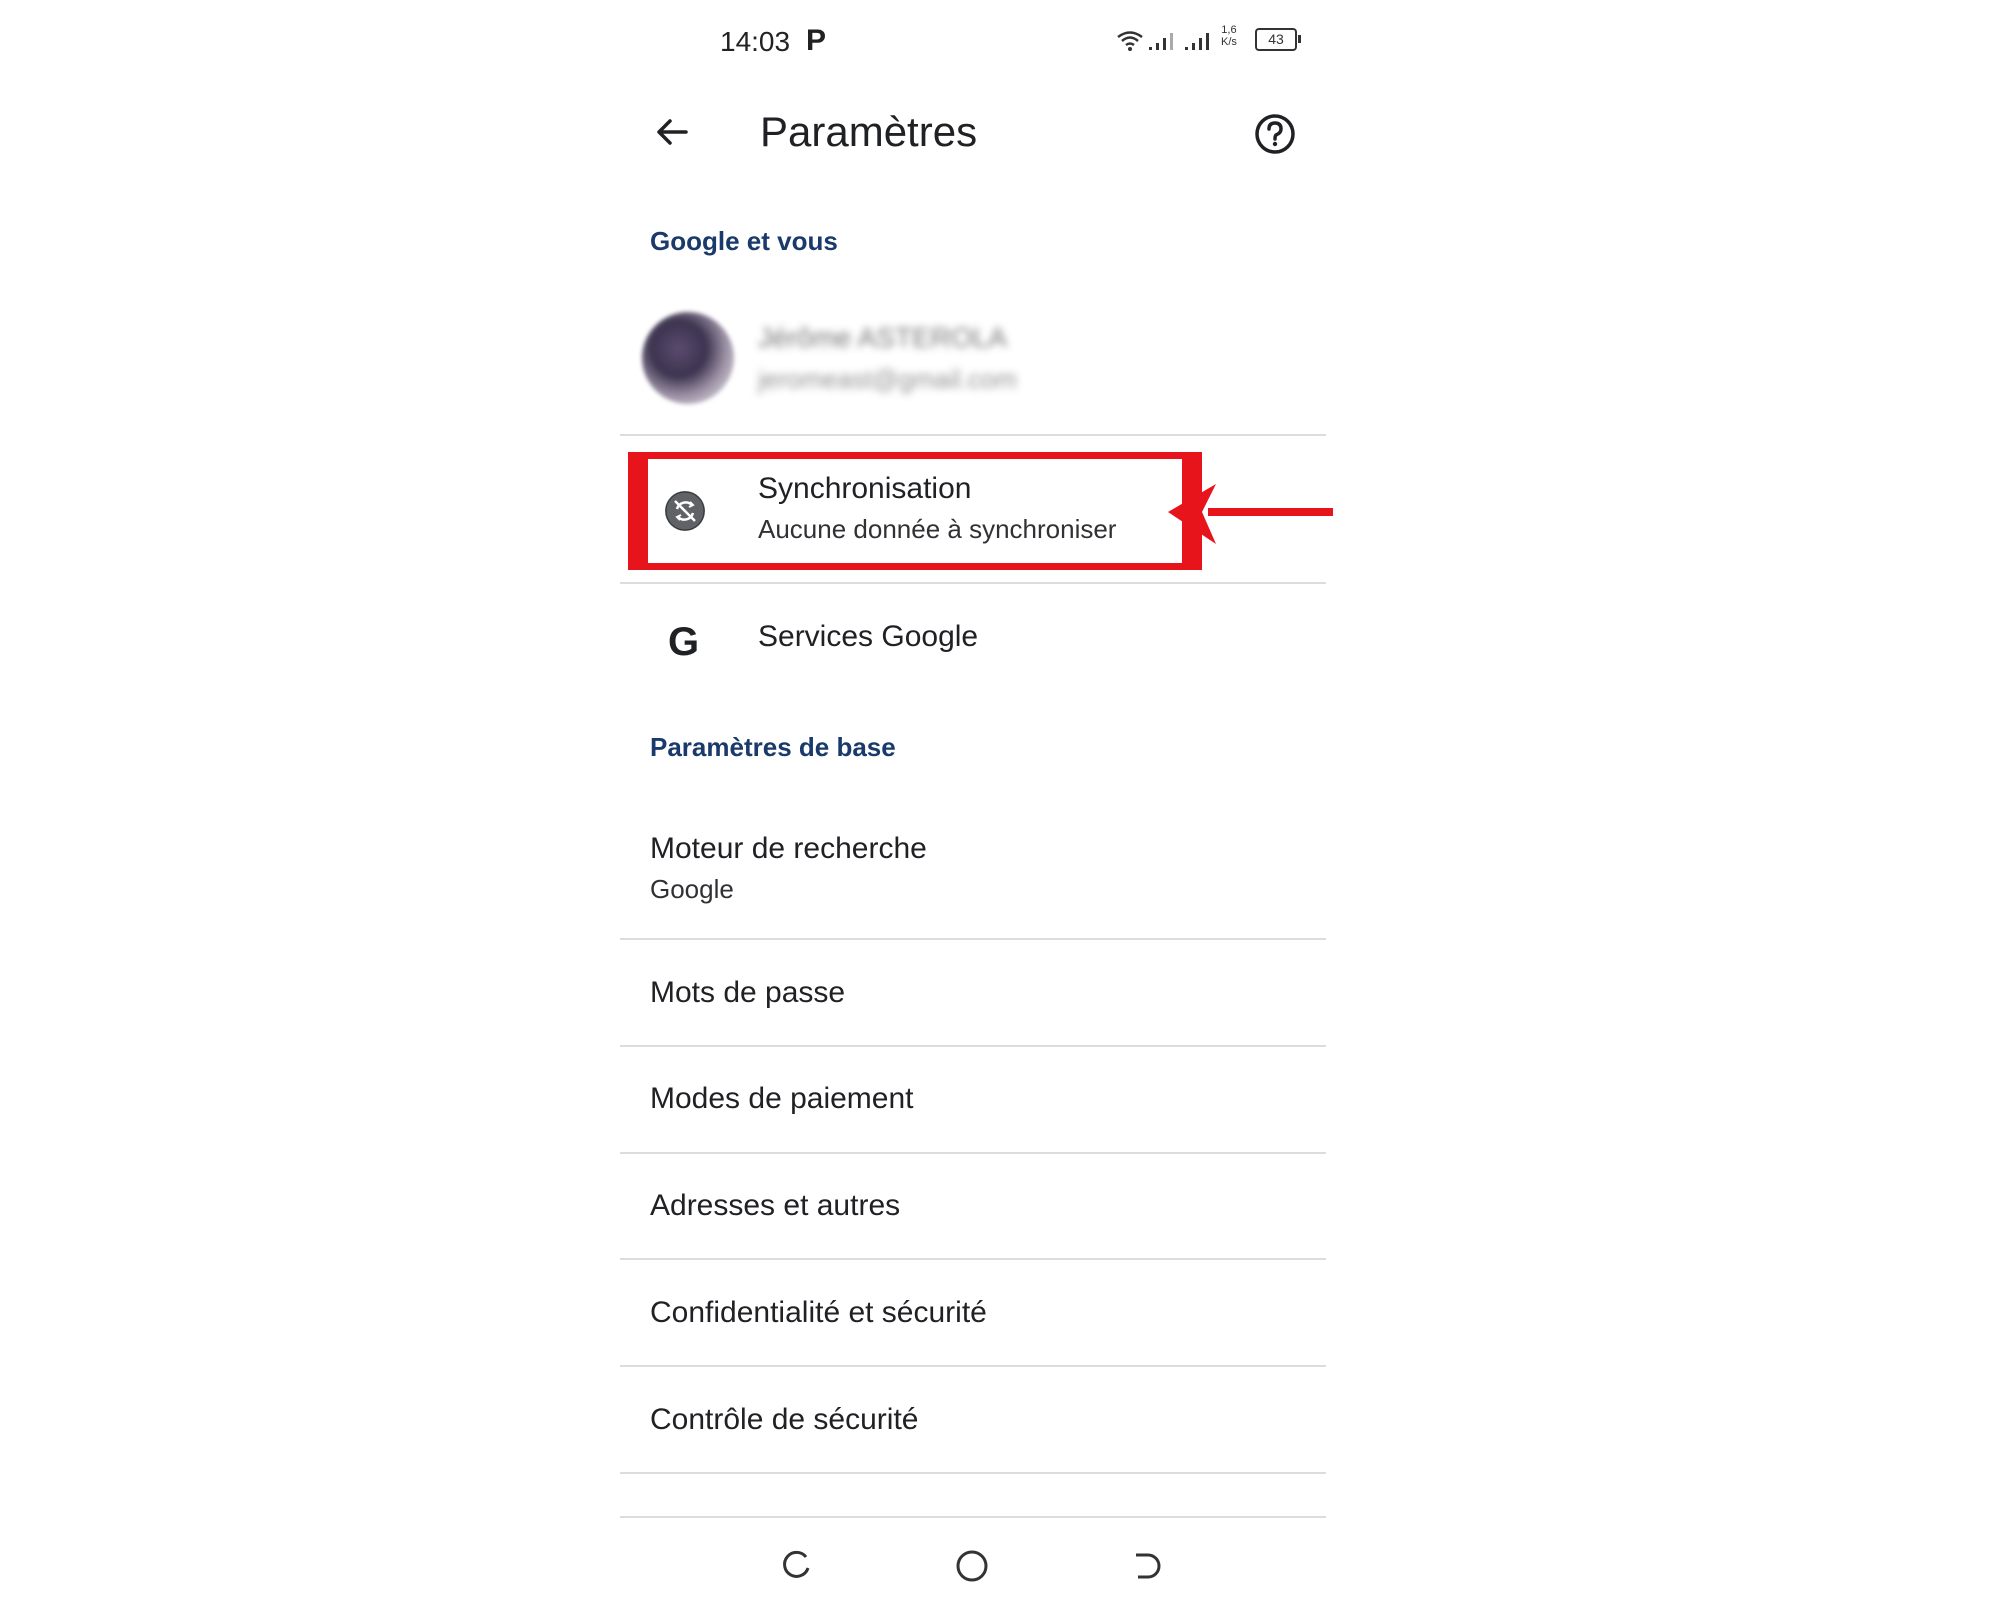 The height and width of the screenshot is (1600, 2000). I want to click on network-speed: 1,6 K/s, so click(1229, 36).